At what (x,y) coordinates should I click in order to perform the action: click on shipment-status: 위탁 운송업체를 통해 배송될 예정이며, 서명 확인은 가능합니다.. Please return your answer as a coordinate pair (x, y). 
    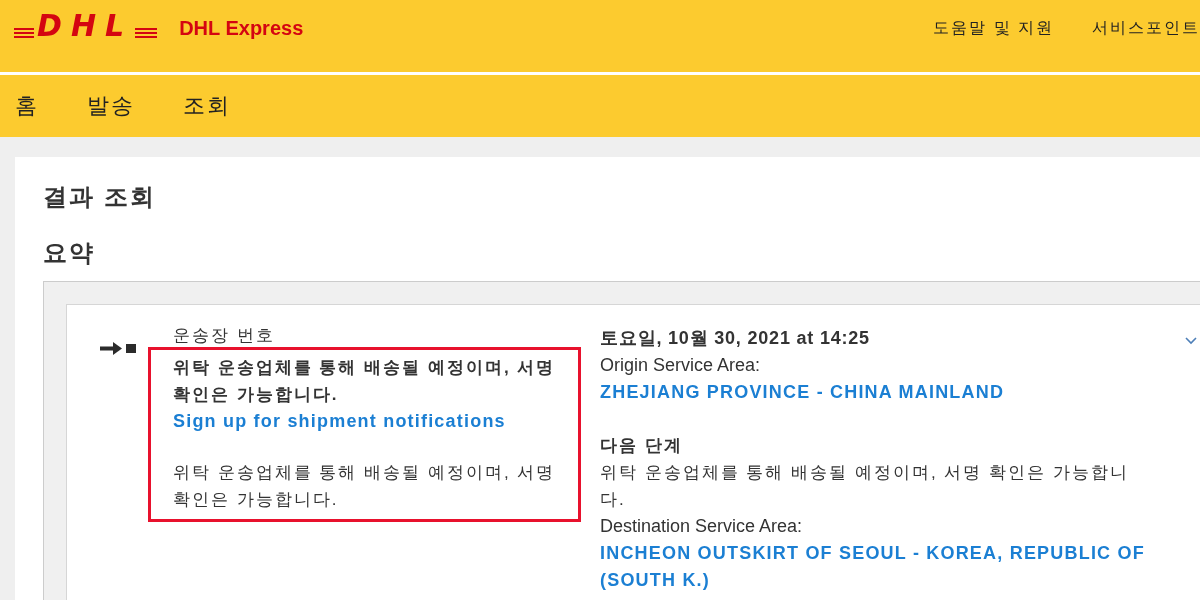
    Looking at the image, I should click on (365, 381).